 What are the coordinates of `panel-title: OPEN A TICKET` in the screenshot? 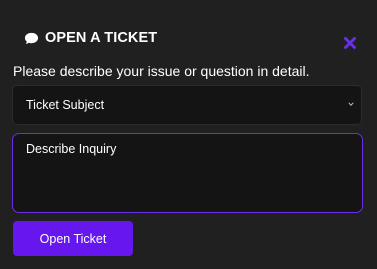 It's located at (101, 38).